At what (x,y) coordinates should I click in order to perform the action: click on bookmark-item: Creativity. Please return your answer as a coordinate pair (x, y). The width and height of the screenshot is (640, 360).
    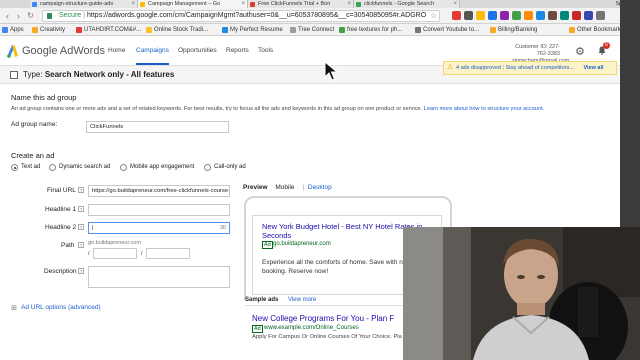
    Looking at the image, I should click on (48, 30).